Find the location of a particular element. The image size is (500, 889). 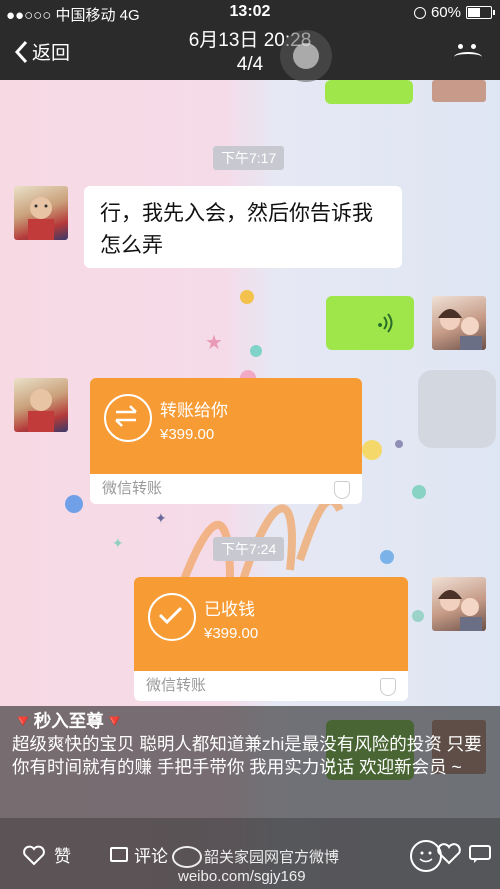

comment-label: 评论 is located at coordinates (151, 856).